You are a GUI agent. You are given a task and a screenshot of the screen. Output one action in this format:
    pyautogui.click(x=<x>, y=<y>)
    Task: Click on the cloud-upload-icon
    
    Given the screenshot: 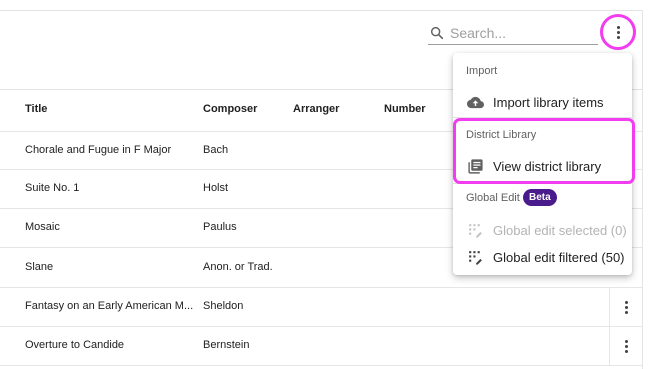 What is the action you would take?
    pyautogui.click(x=475, y=102)
    